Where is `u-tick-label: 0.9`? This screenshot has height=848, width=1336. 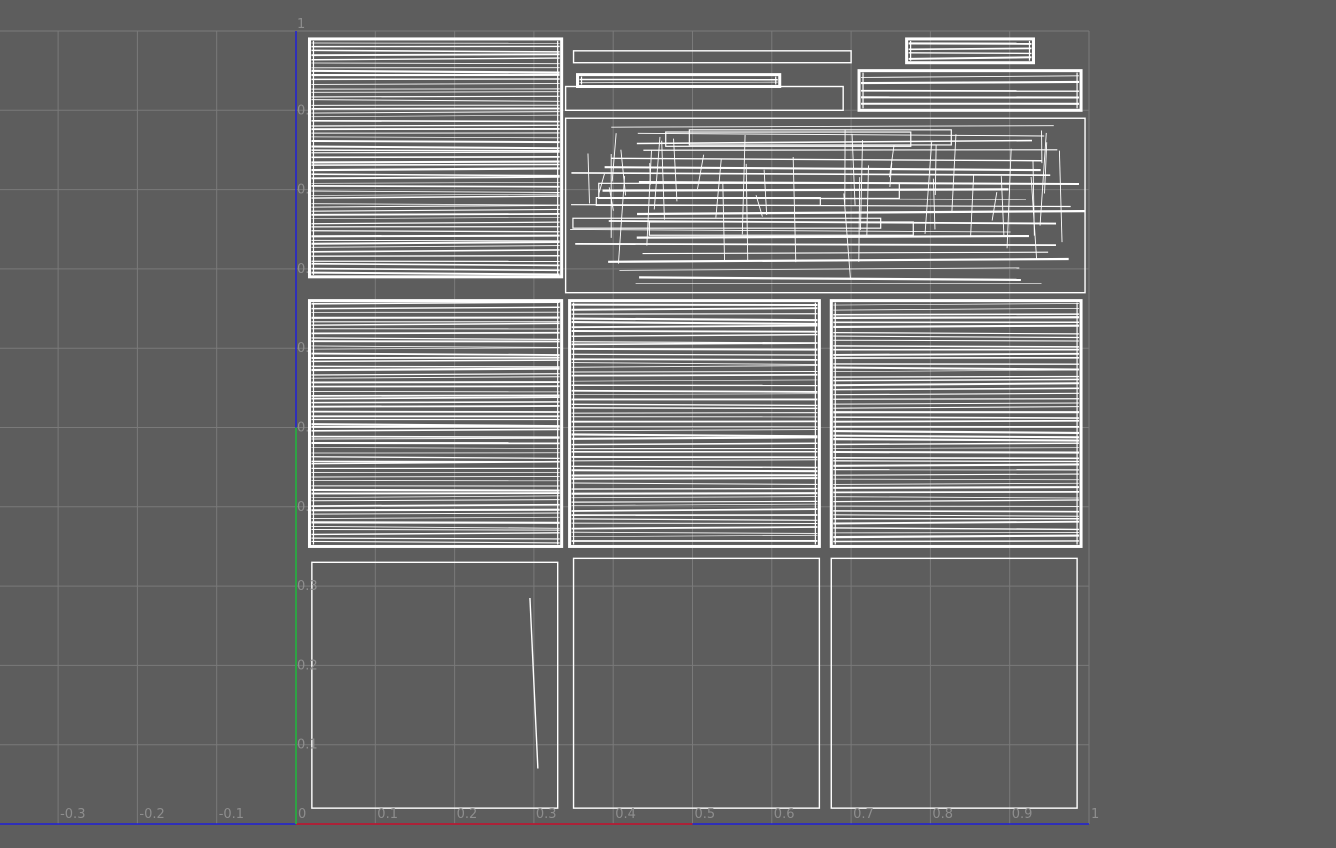 u-tick-label: 0.9 is located at coordinates (1022, 814).